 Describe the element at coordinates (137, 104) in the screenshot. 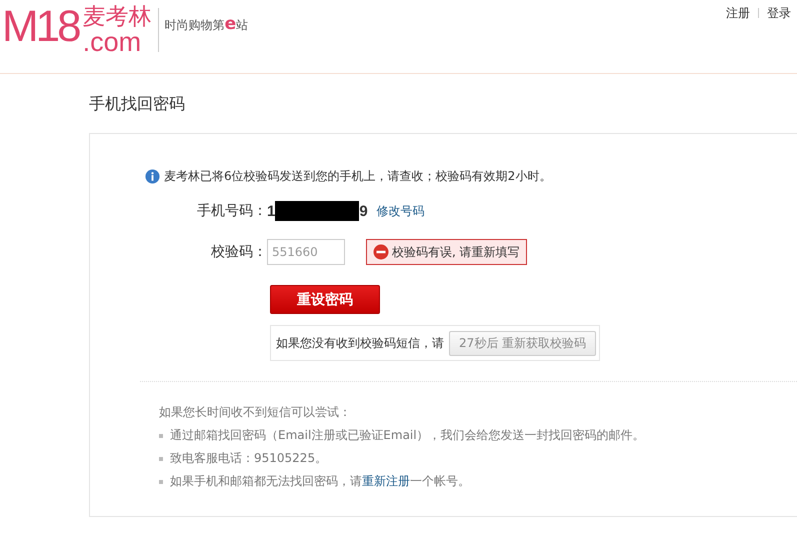

I see `page-title: 手机找回密码` at that location.